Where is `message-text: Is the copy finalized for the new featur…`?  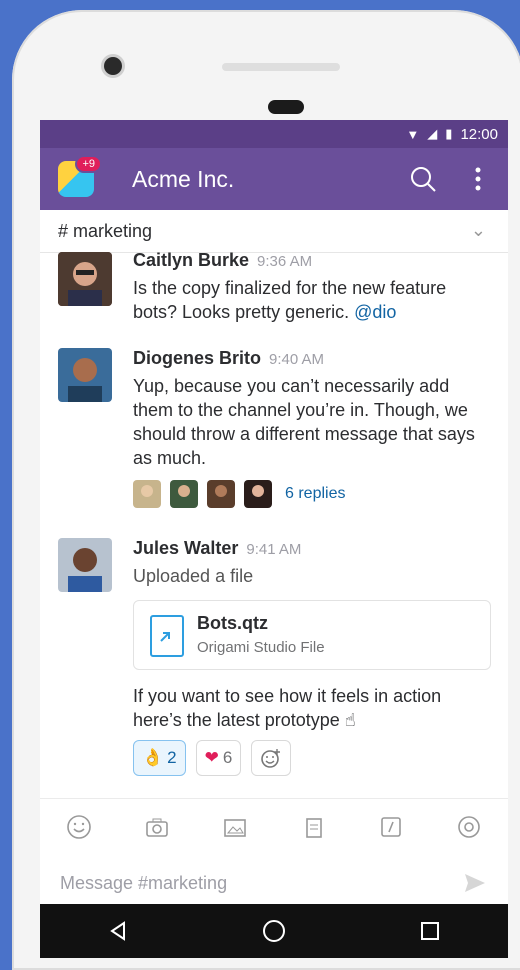
message-text: Is the copy finalized for the new featur… is located at coordinates (290, 300).